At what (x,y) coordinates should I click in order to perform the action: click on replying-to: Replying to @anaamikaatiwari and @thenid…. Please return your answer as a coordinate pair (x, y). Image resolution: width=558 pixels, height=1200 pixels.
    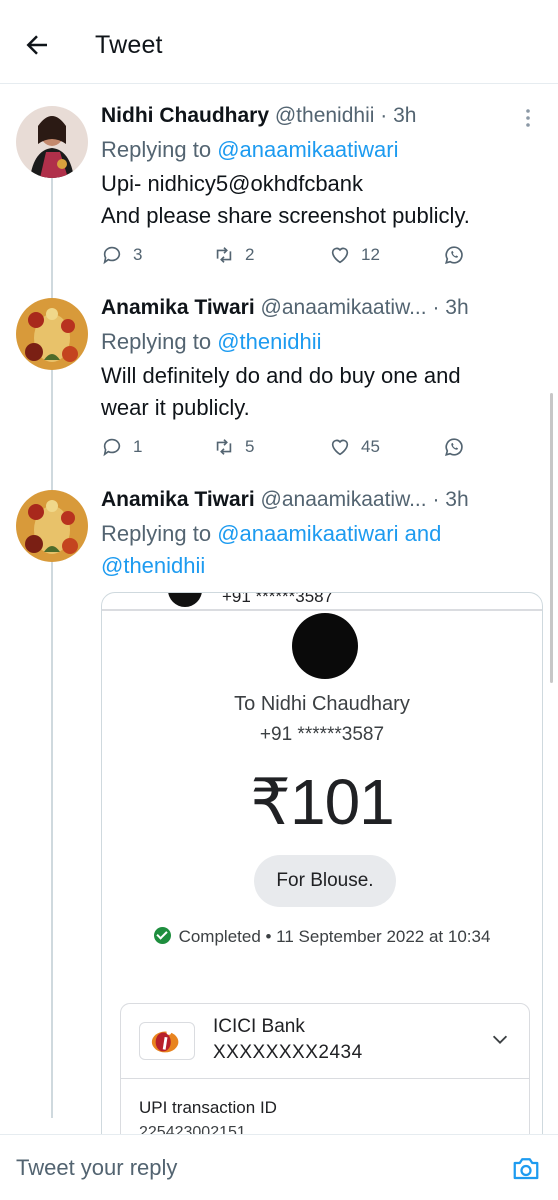
    Looking at the image, I should click on (319, 550).